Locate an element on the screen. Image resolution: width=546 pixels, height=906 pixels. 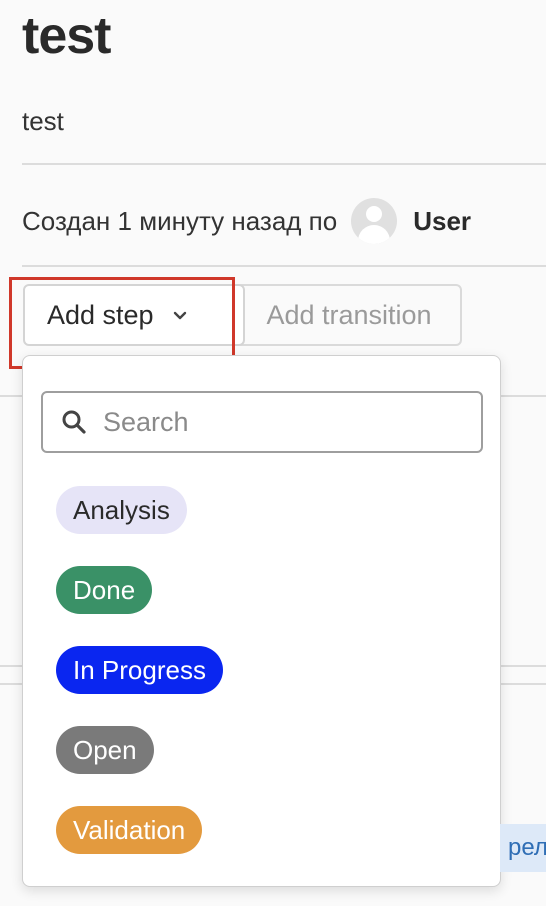
search-field is located at coordinates (262, 422).